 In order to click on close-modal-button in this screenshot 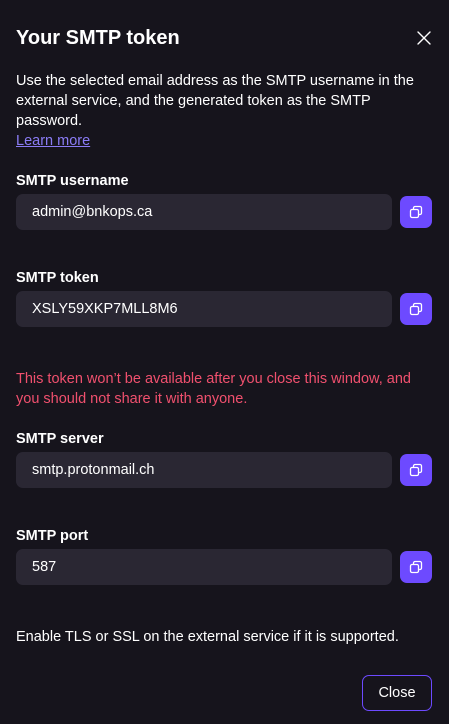, I will do `click(424, 38)`.